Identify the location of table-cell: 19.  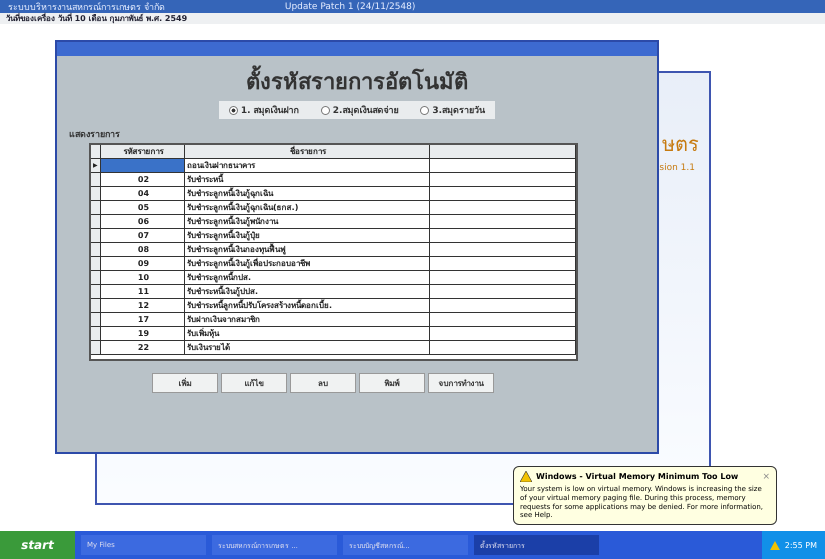
(143, 333).